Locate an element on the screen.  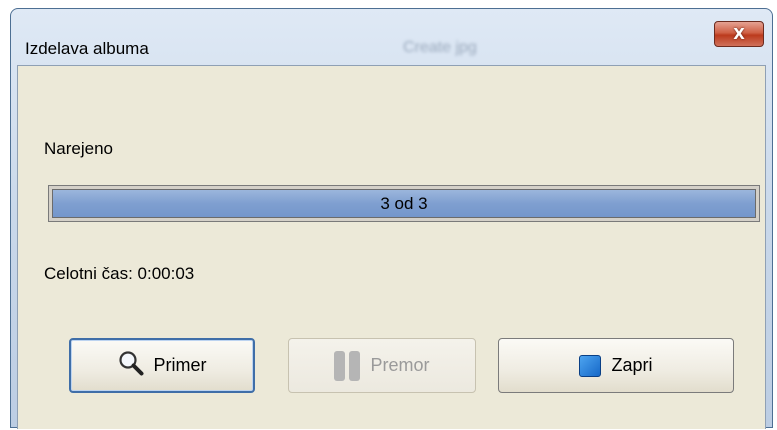
title-bar: Izdelava albuma Create jpg X is located at coordinates (391, 37).